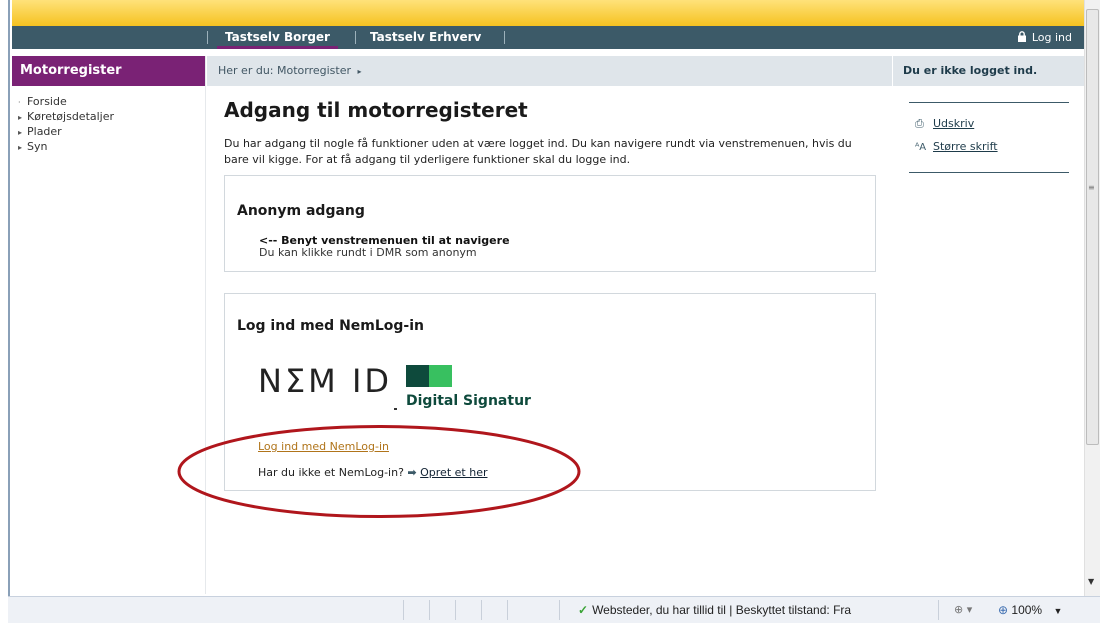 This screenshot has height=623, width=1105. Describe the element at coordinates (37, 146) in the screenshot. I see `sidebar-item-label: Syn` at that location.